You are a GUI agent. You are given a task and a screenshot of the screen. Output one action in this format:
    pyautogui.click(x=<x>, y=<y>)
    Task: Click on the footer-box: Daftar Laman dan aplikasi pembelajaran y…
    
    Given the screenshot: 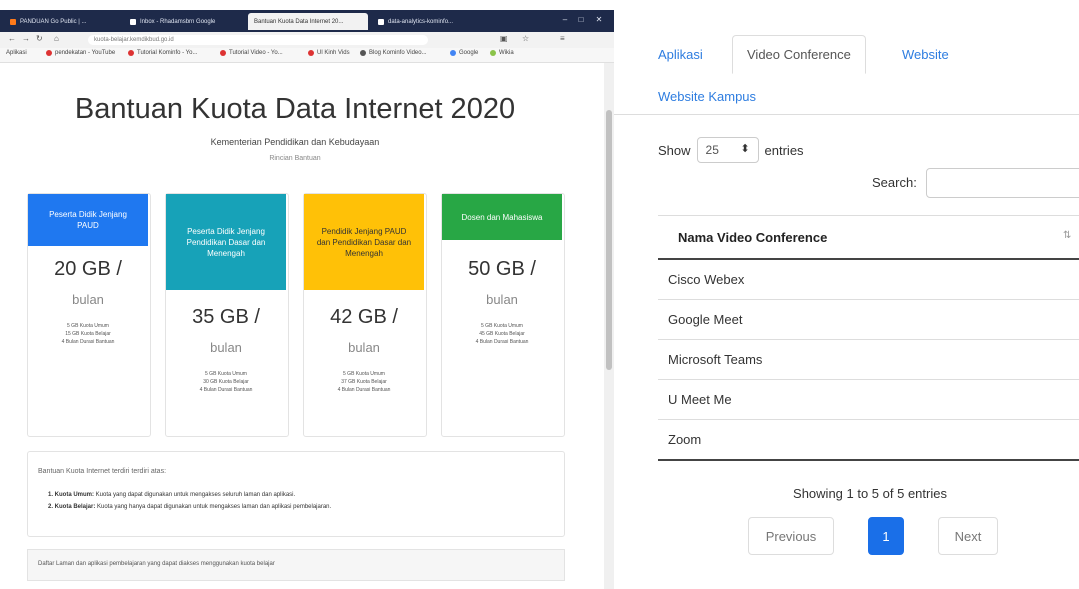 What is the action you would take?
    pyautogui.click(x=296, y=565)
    